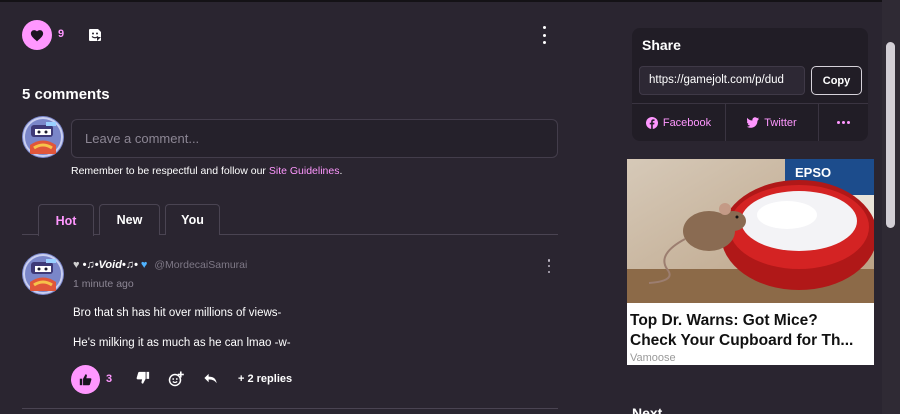  Describe the element at coordinates (836, 80) in the screenshot. I see `copy-button: Copy` at that location.